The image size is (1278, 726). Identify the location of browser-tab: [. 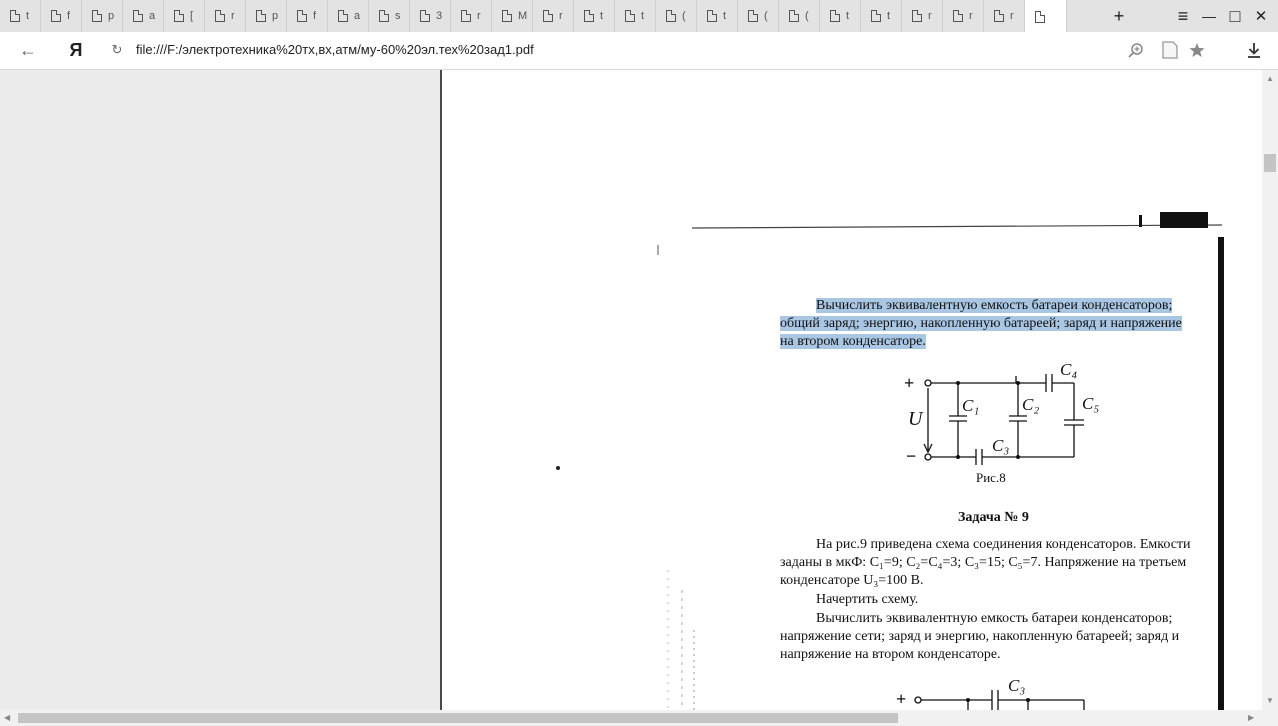
(184, 16).